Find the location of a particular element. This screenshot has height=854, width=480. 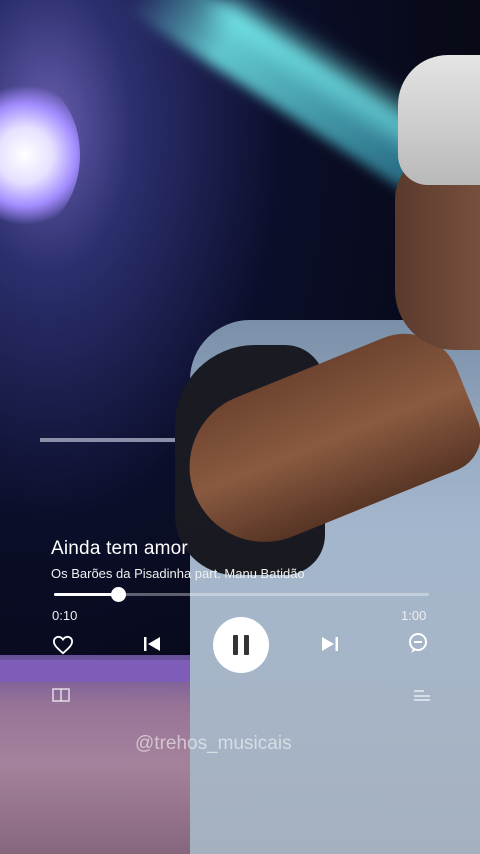

card-icon is located at coordinates (61, 695).